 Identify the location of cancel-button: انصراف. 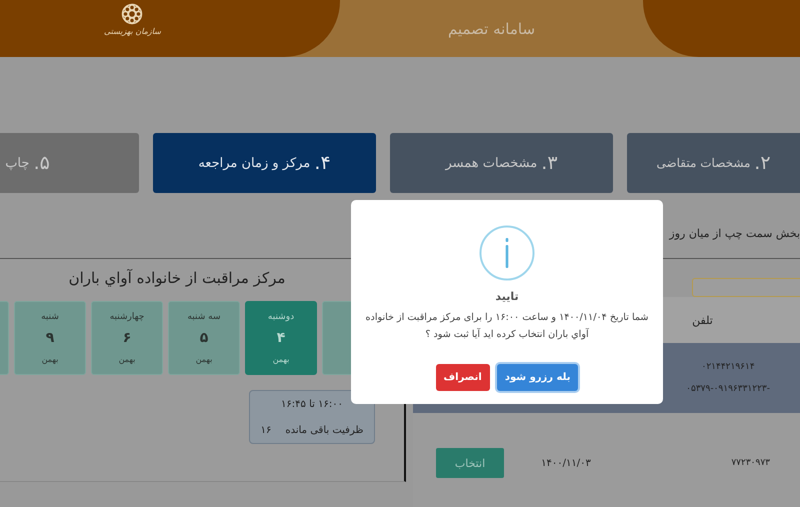
(463, 377).